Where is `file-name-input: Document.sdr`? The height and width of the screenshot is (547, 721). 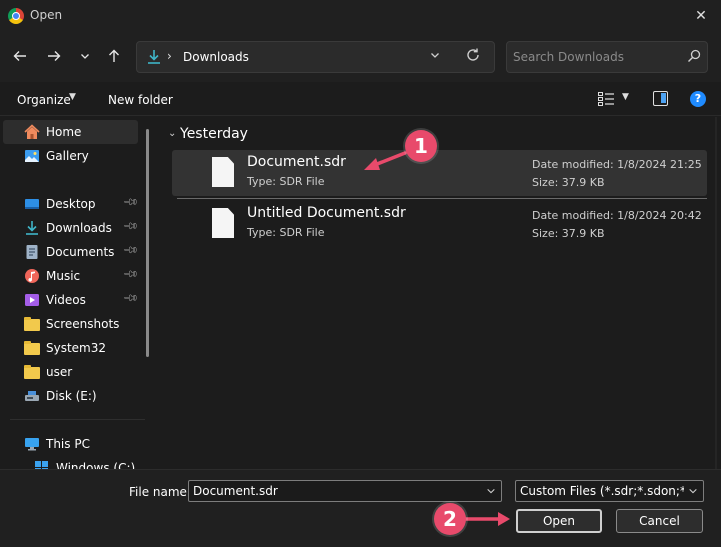
file-name-input: Document.sdr is located at coordinates (345, 491).